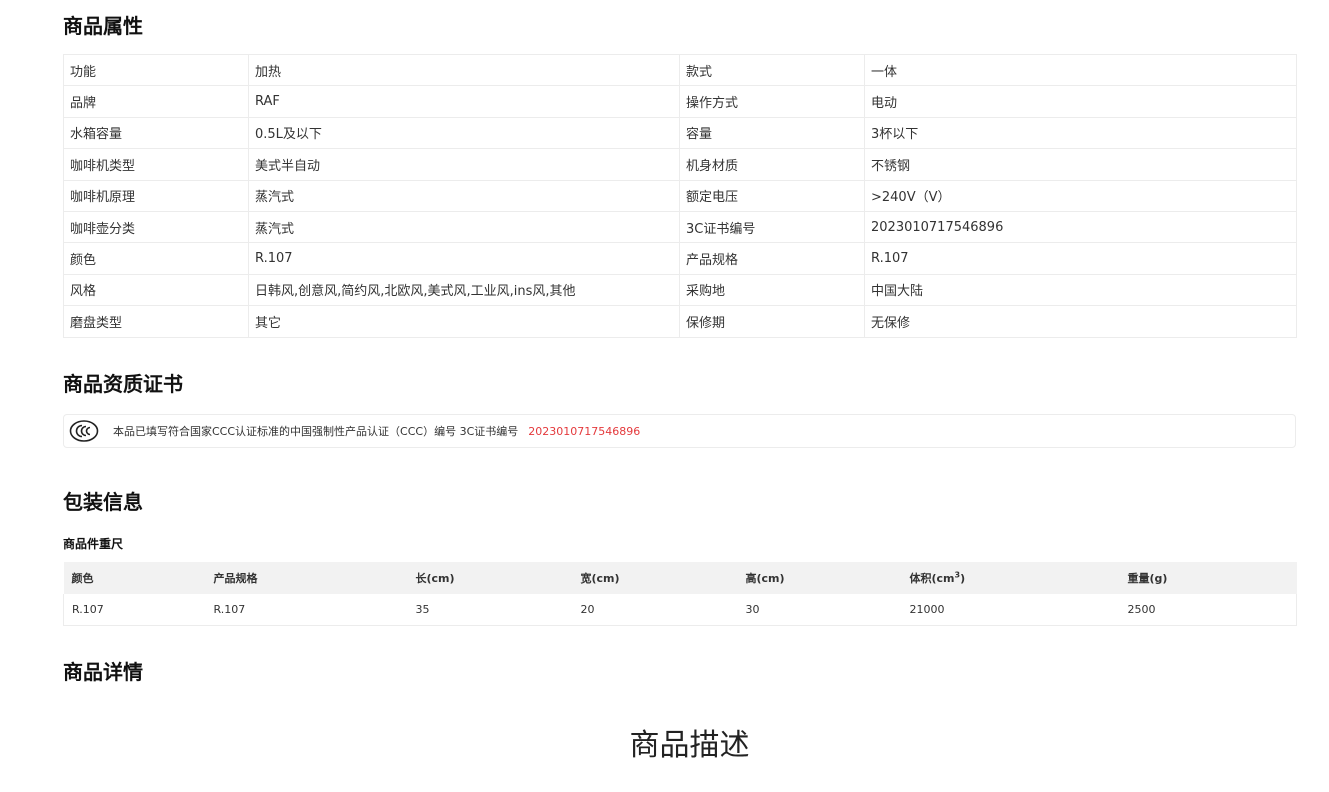 The width and height of the screenshot is (1329, 792). Describe the element at coordinates (156, 258) in the screenshot. I see `attribute-key: 颜色` at that location.